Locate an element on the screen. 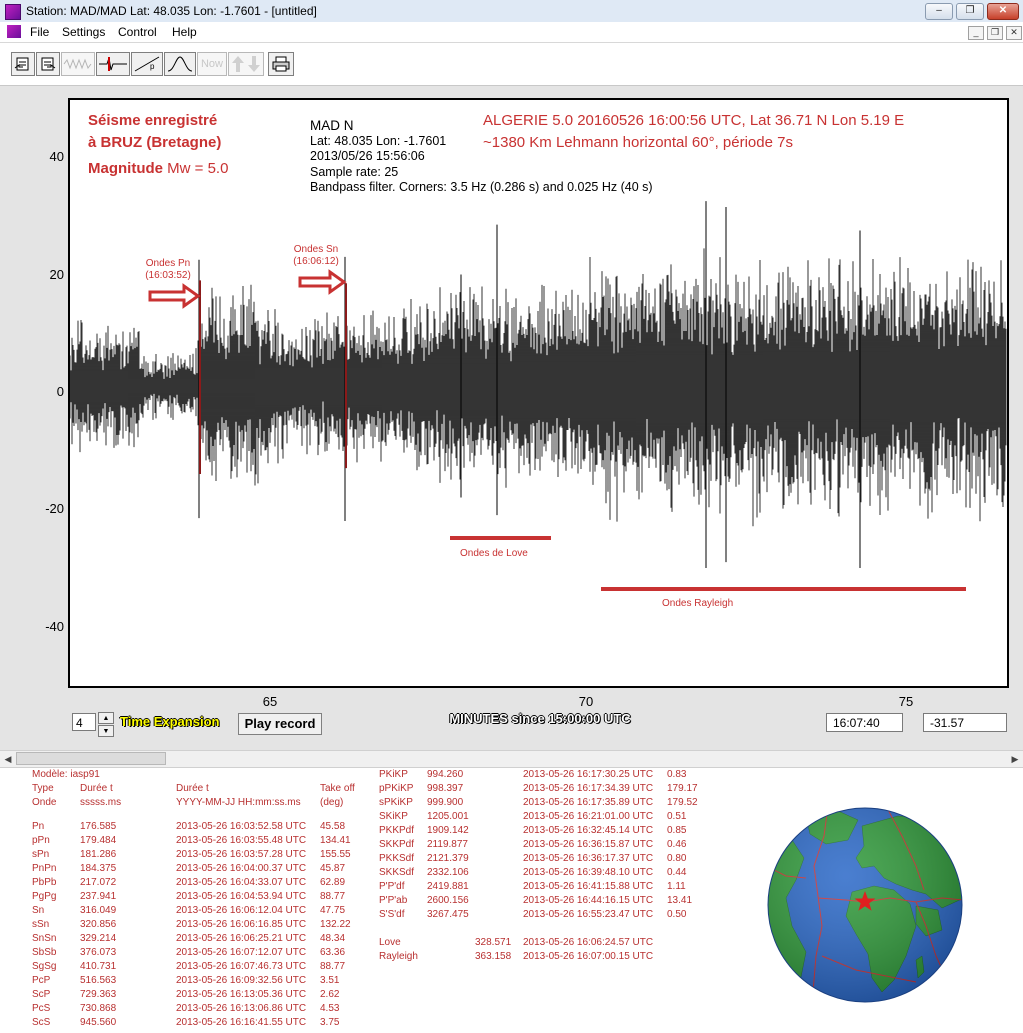  y-tick-label: 0 is located at coordinates (60, 391).